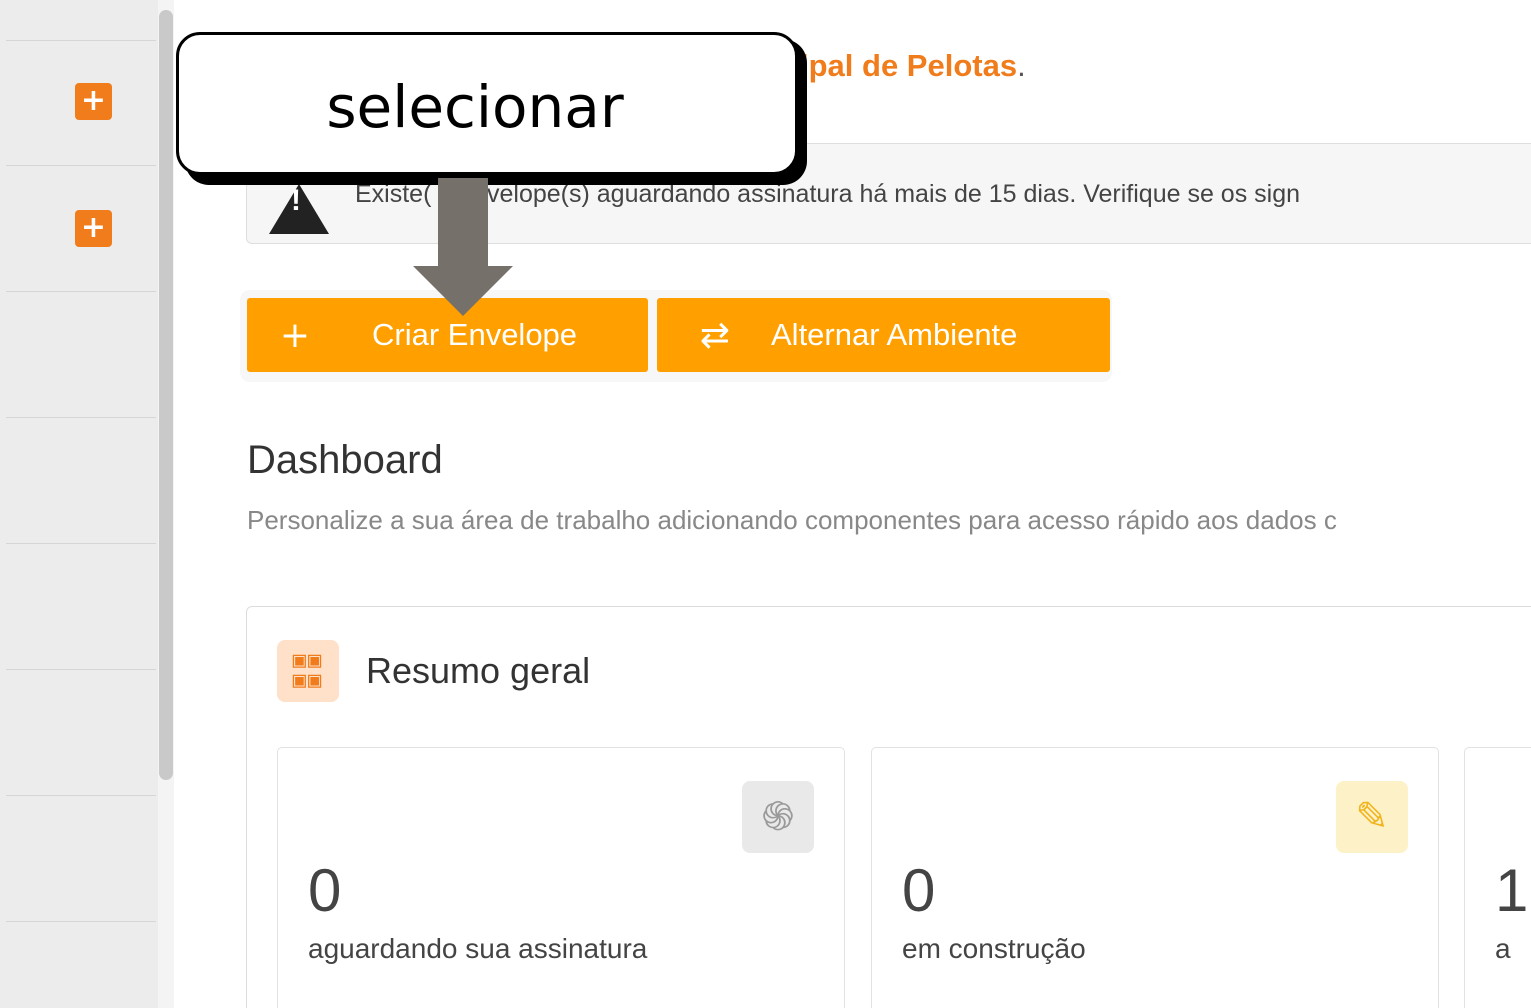  Describe the element at coordinates (475, 334) in the screenshot. I see `create-envelope-label: Criar Envelope` at that location.